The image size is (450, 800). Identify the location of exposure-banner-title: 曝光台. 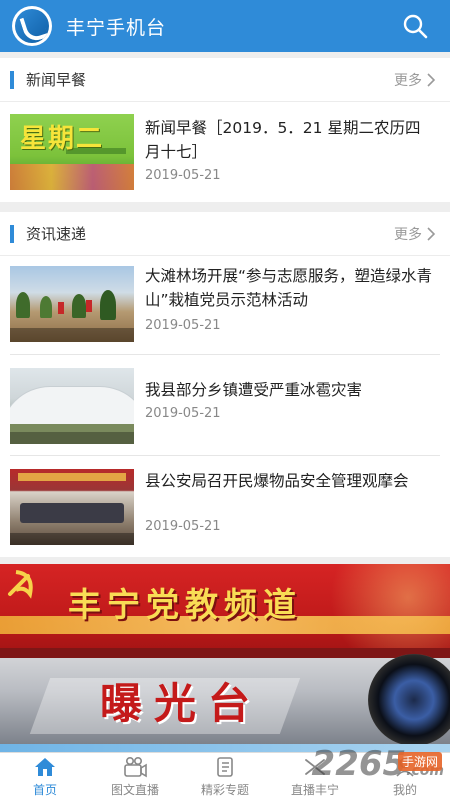
(181, 703).